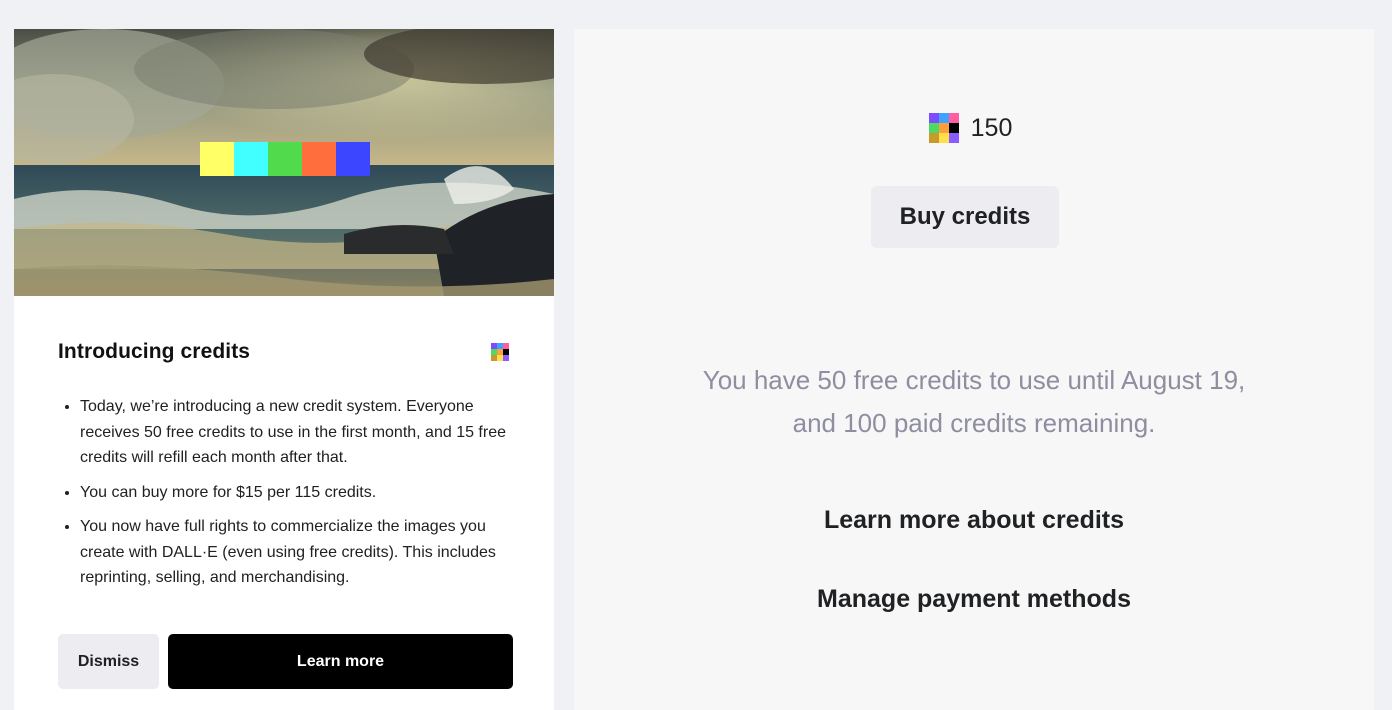  Describe the element at coordinates (974, 599) in the screenshot. I see `manage-payment-methods-link: Manage payment methods` at that location.